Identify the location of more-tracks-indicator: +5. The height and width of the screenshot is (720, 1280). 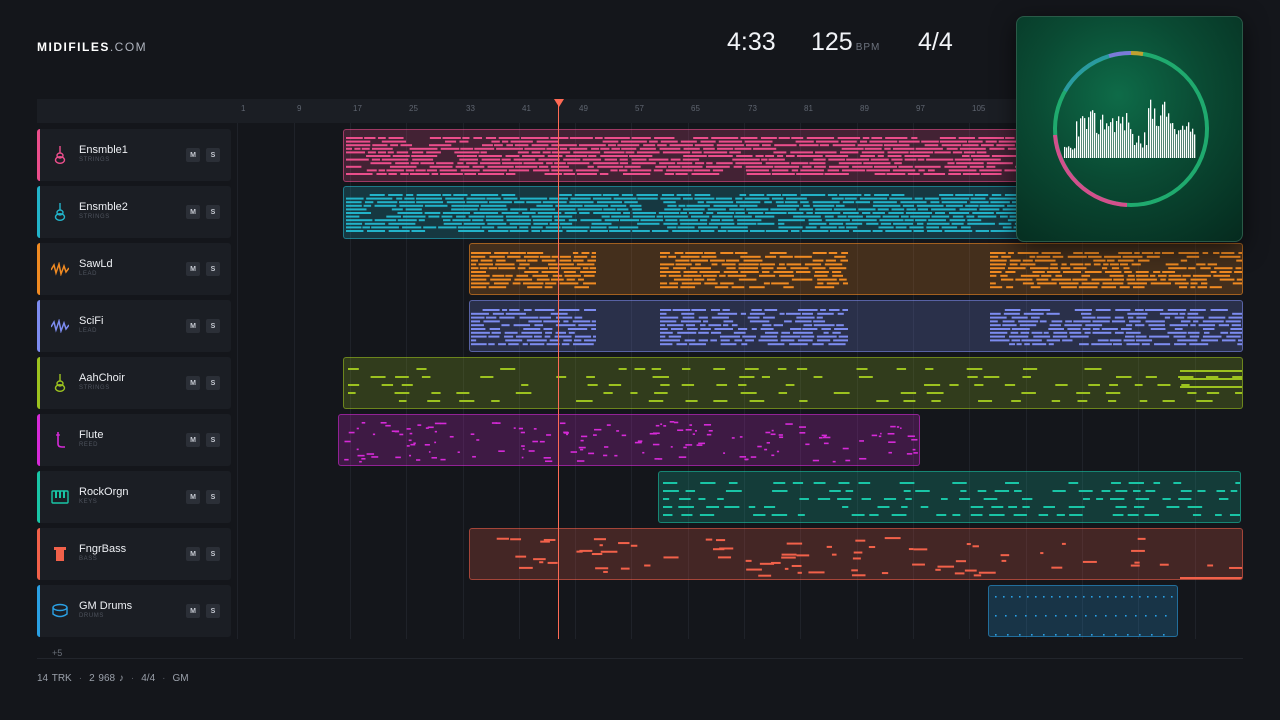
(57, 653).